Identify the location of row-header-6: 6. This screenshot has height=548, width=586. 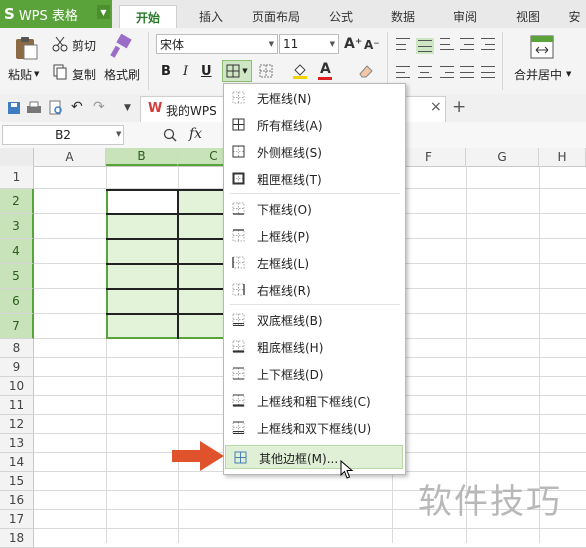
(17, 301).